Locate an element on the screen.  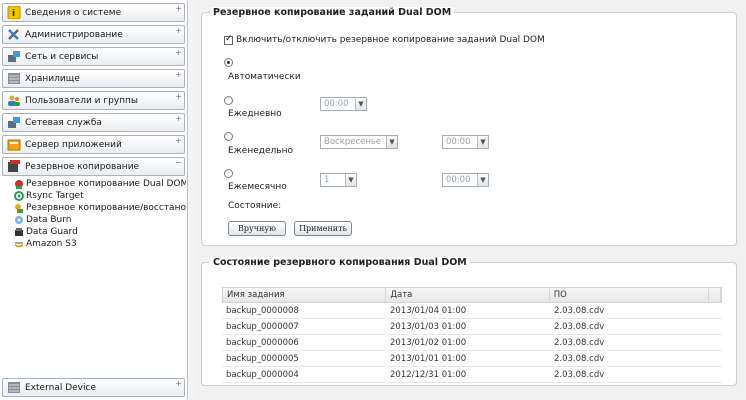
svg-text: i is located at coordinates (13, 14).